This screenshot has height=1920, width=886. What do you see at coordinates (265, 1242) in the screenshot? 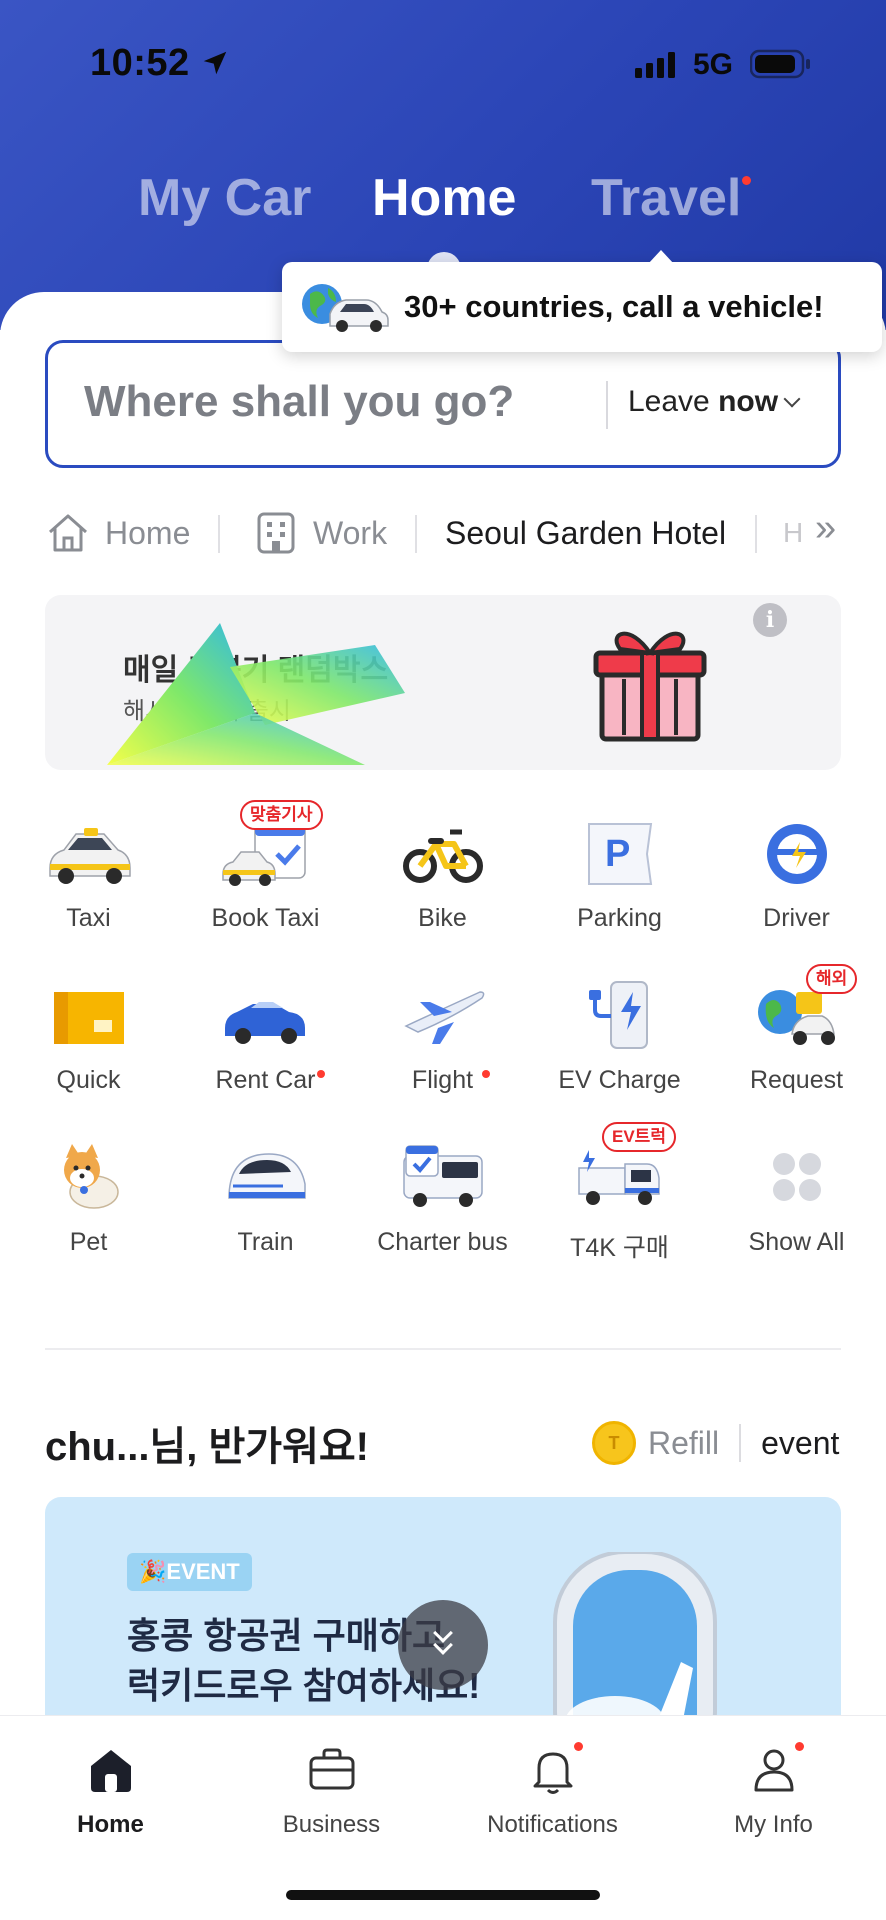
I see `service-label: Train` at bounding box center [265, 1242].